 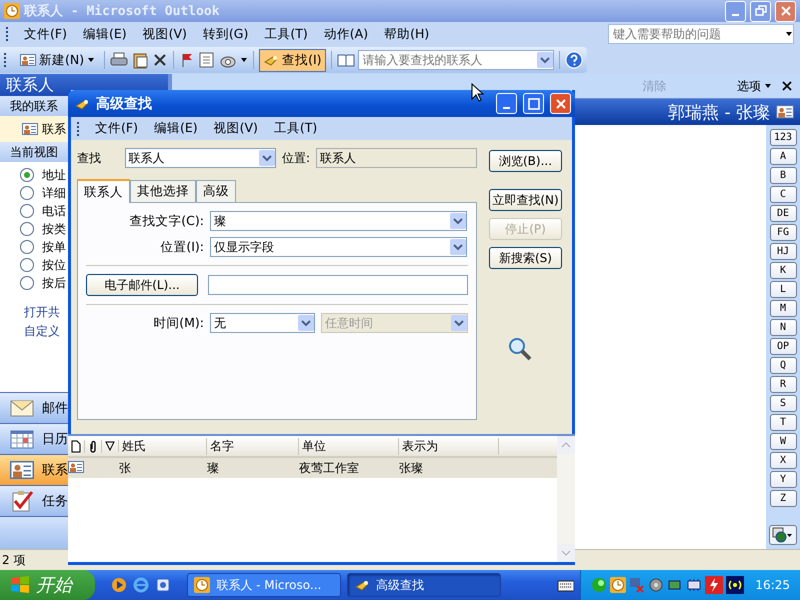 What do you see at coordinates (783, 270) in the screenshot?
I see `letter-tab: K` at bounding box center [783, 270].